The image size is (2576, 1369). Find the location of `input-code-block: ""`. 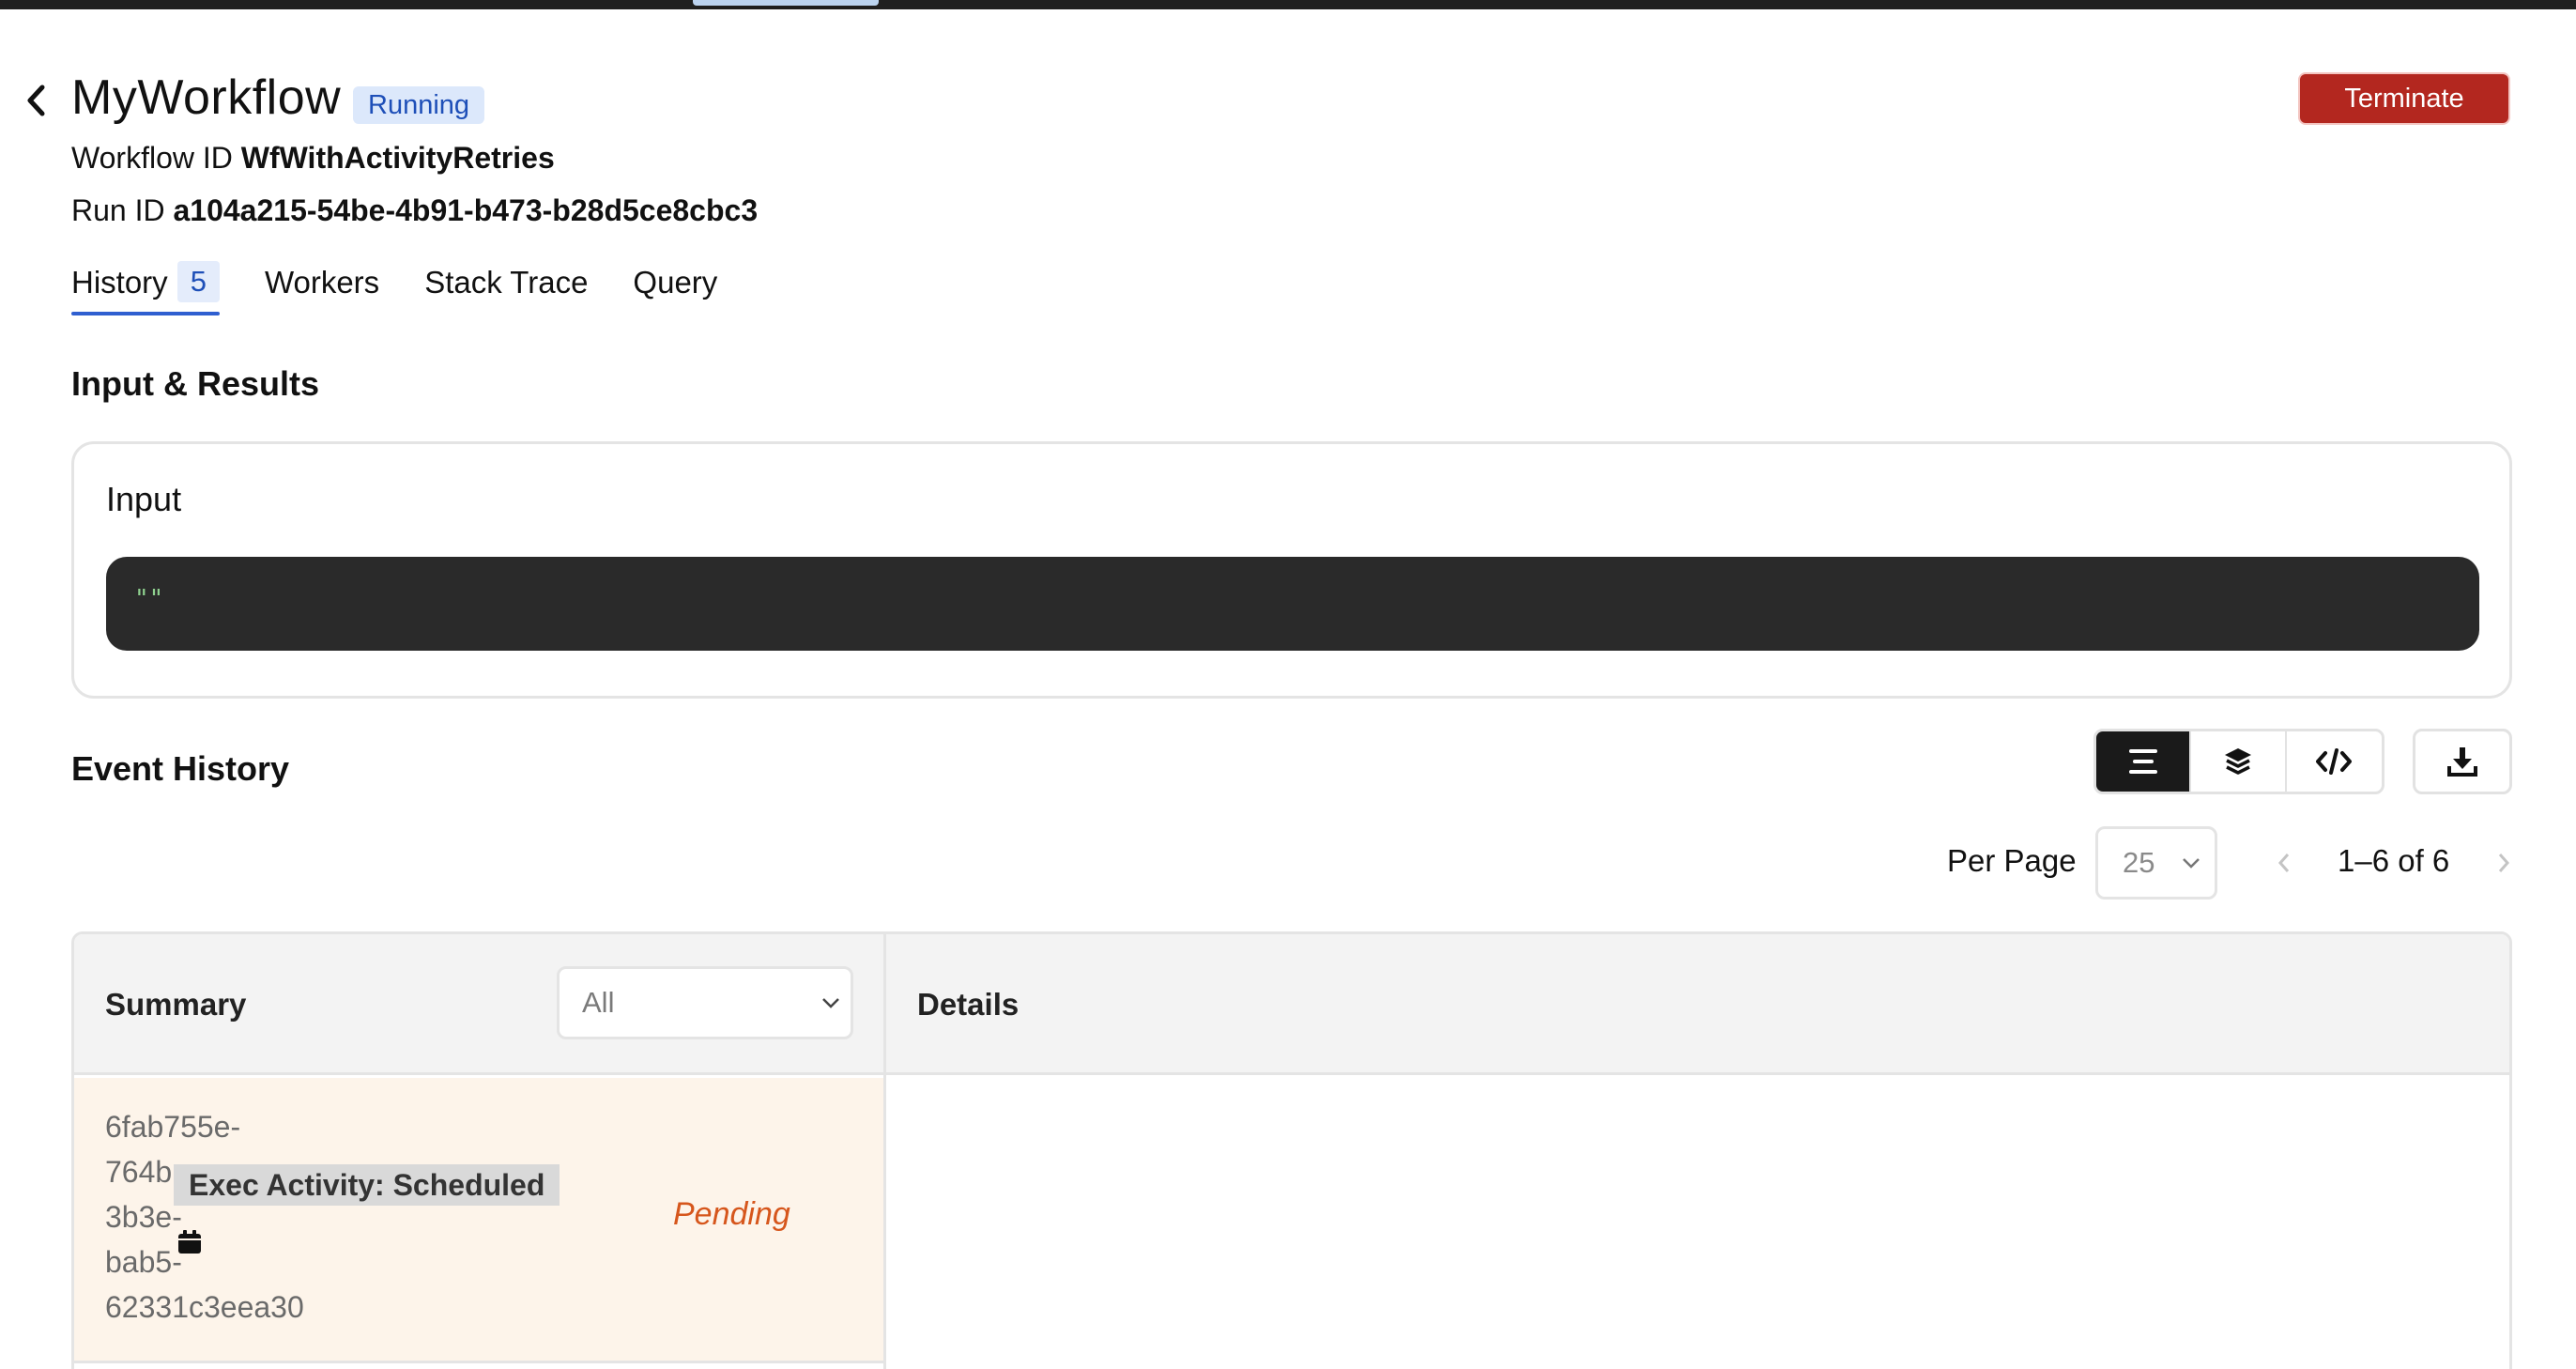

input-code-block: "" is located at coordinates (1293, 604).